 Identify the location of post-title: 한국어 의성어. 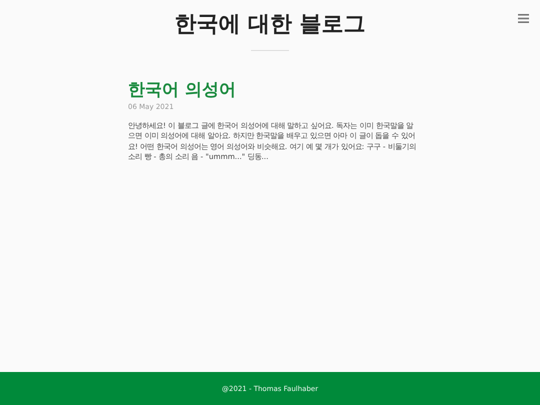
(273, 90).